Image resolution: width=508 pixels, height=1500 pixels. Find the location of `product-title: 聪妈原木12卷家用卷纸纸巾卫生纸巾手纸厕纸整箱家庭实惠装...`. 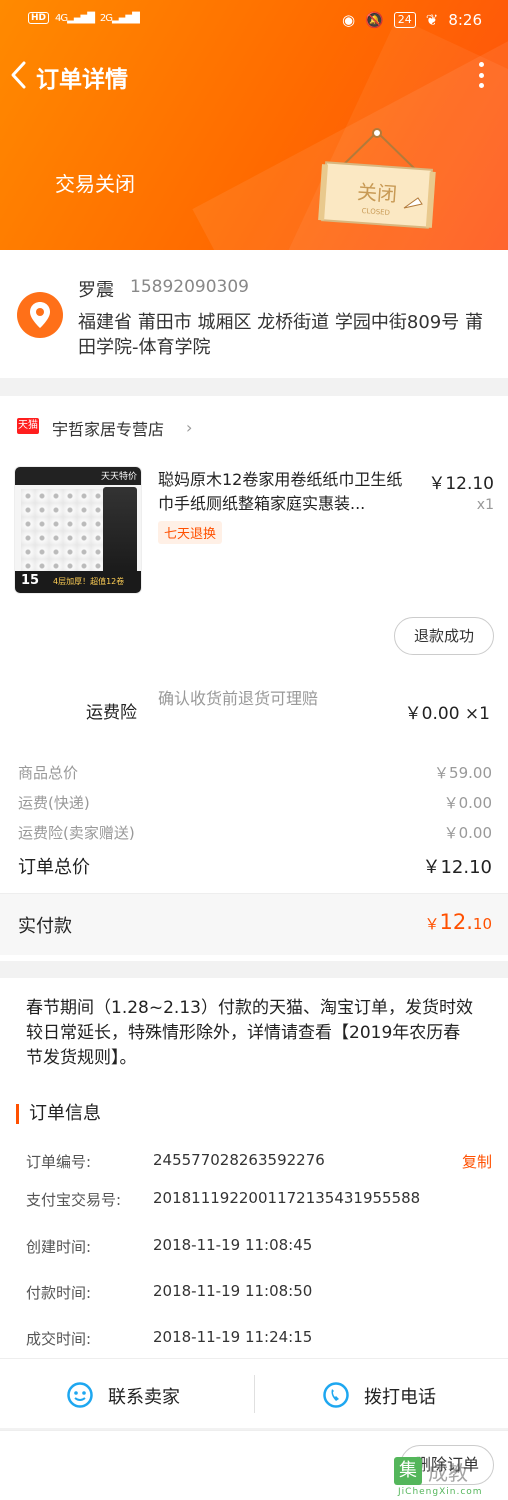

product-title: 聪妈原木12卷家用卷纸纸巾卫生纸巾手纸厕纸整箱家庭实惠装... is located at coordinates (287, 492).